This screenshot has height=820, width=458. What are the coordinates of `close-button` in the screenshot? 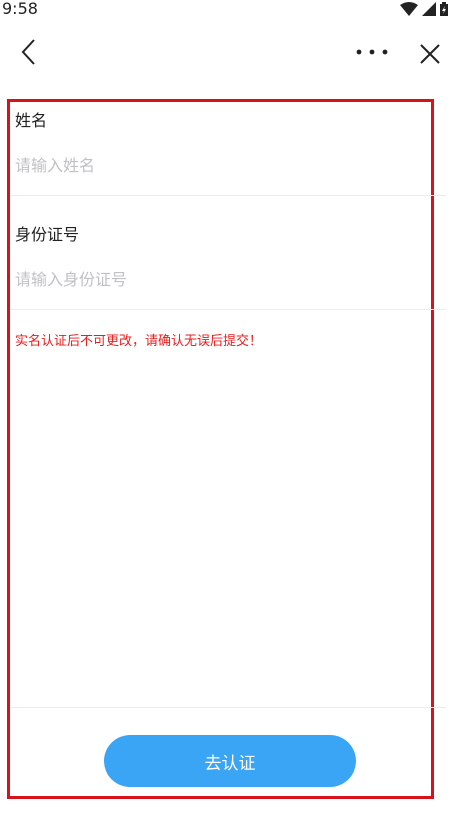 It's located at (430, 54).